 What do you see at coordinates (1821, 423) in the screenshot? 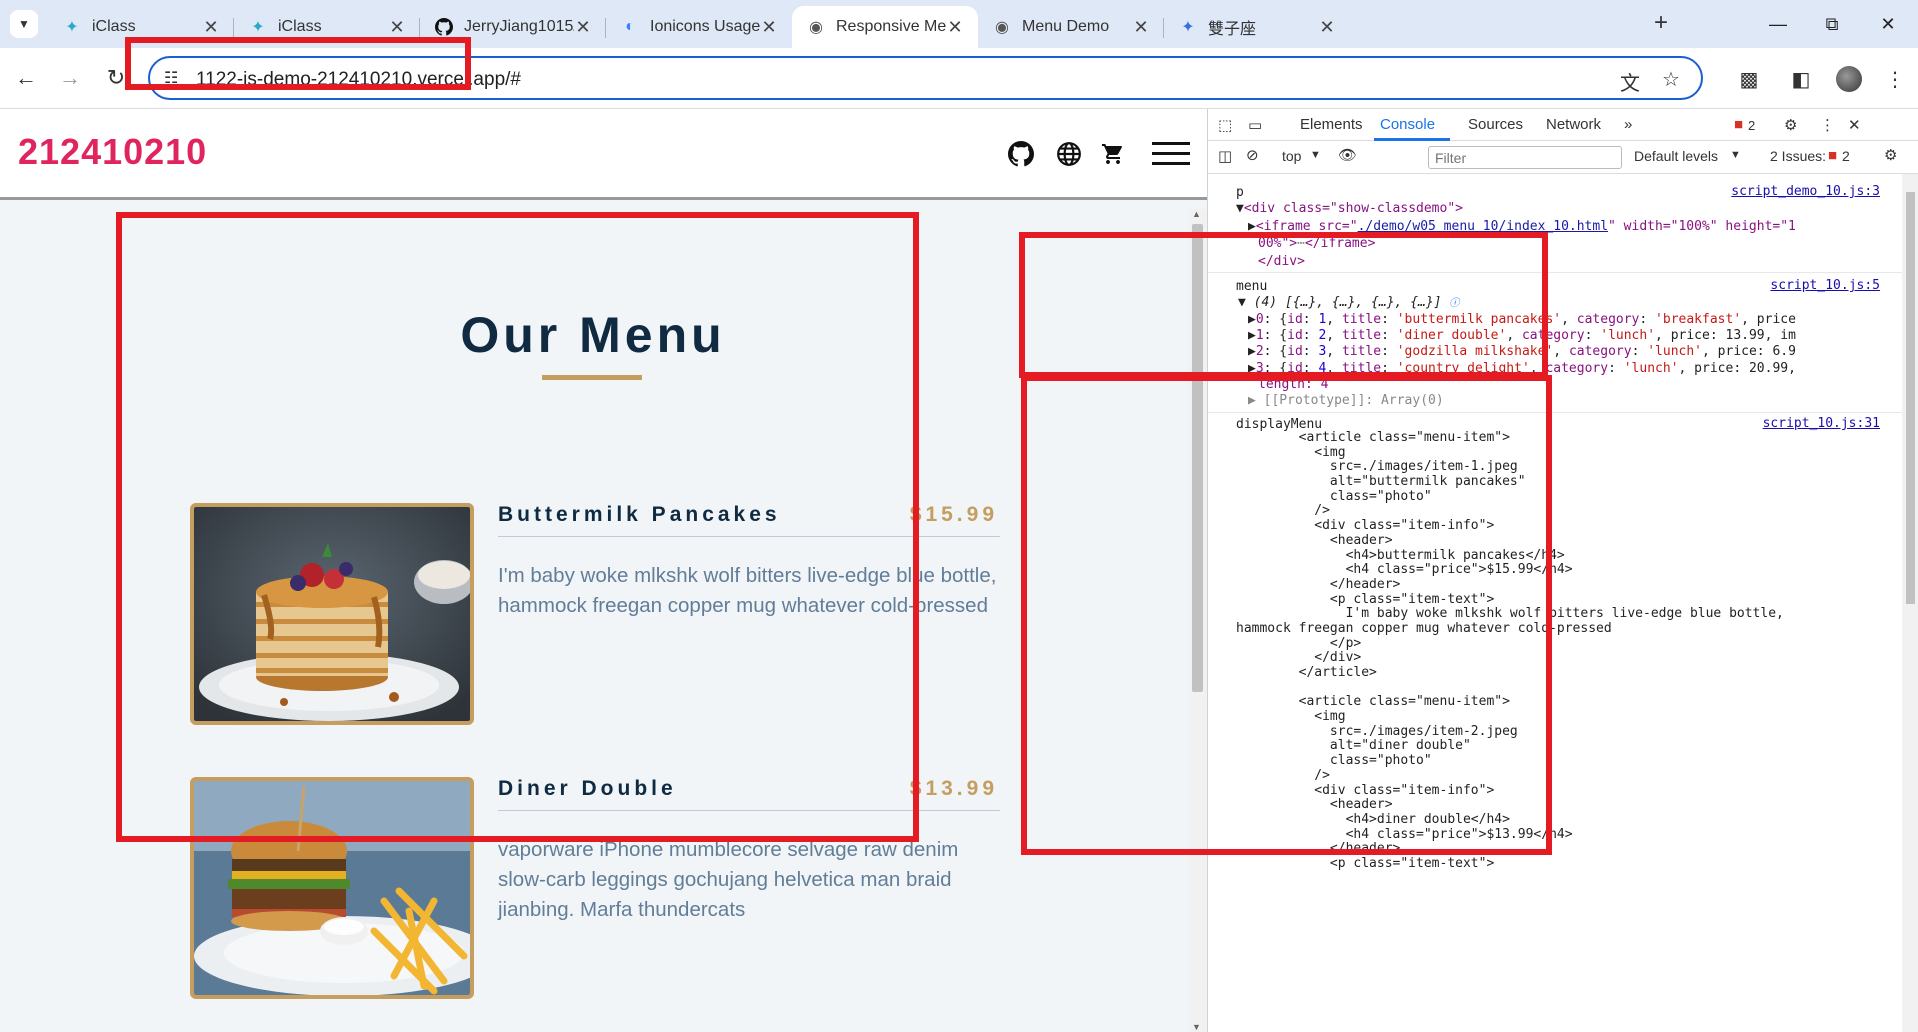
I see `log-source-link: script_10.js:31` at bounding box center [1821, 423].